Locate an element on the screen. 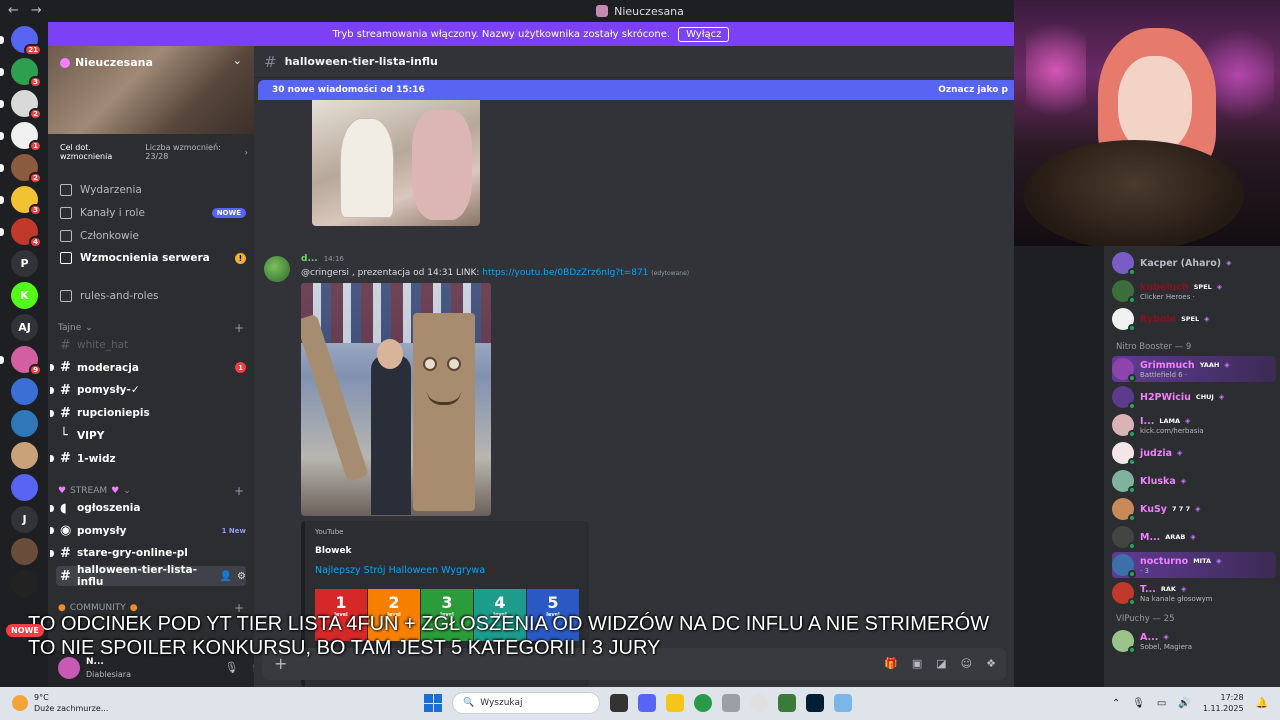 The width and height of the screenshot is (1280, 720). member-item: Rybole SPEL ◈ is located at coordinates (1194, 319).